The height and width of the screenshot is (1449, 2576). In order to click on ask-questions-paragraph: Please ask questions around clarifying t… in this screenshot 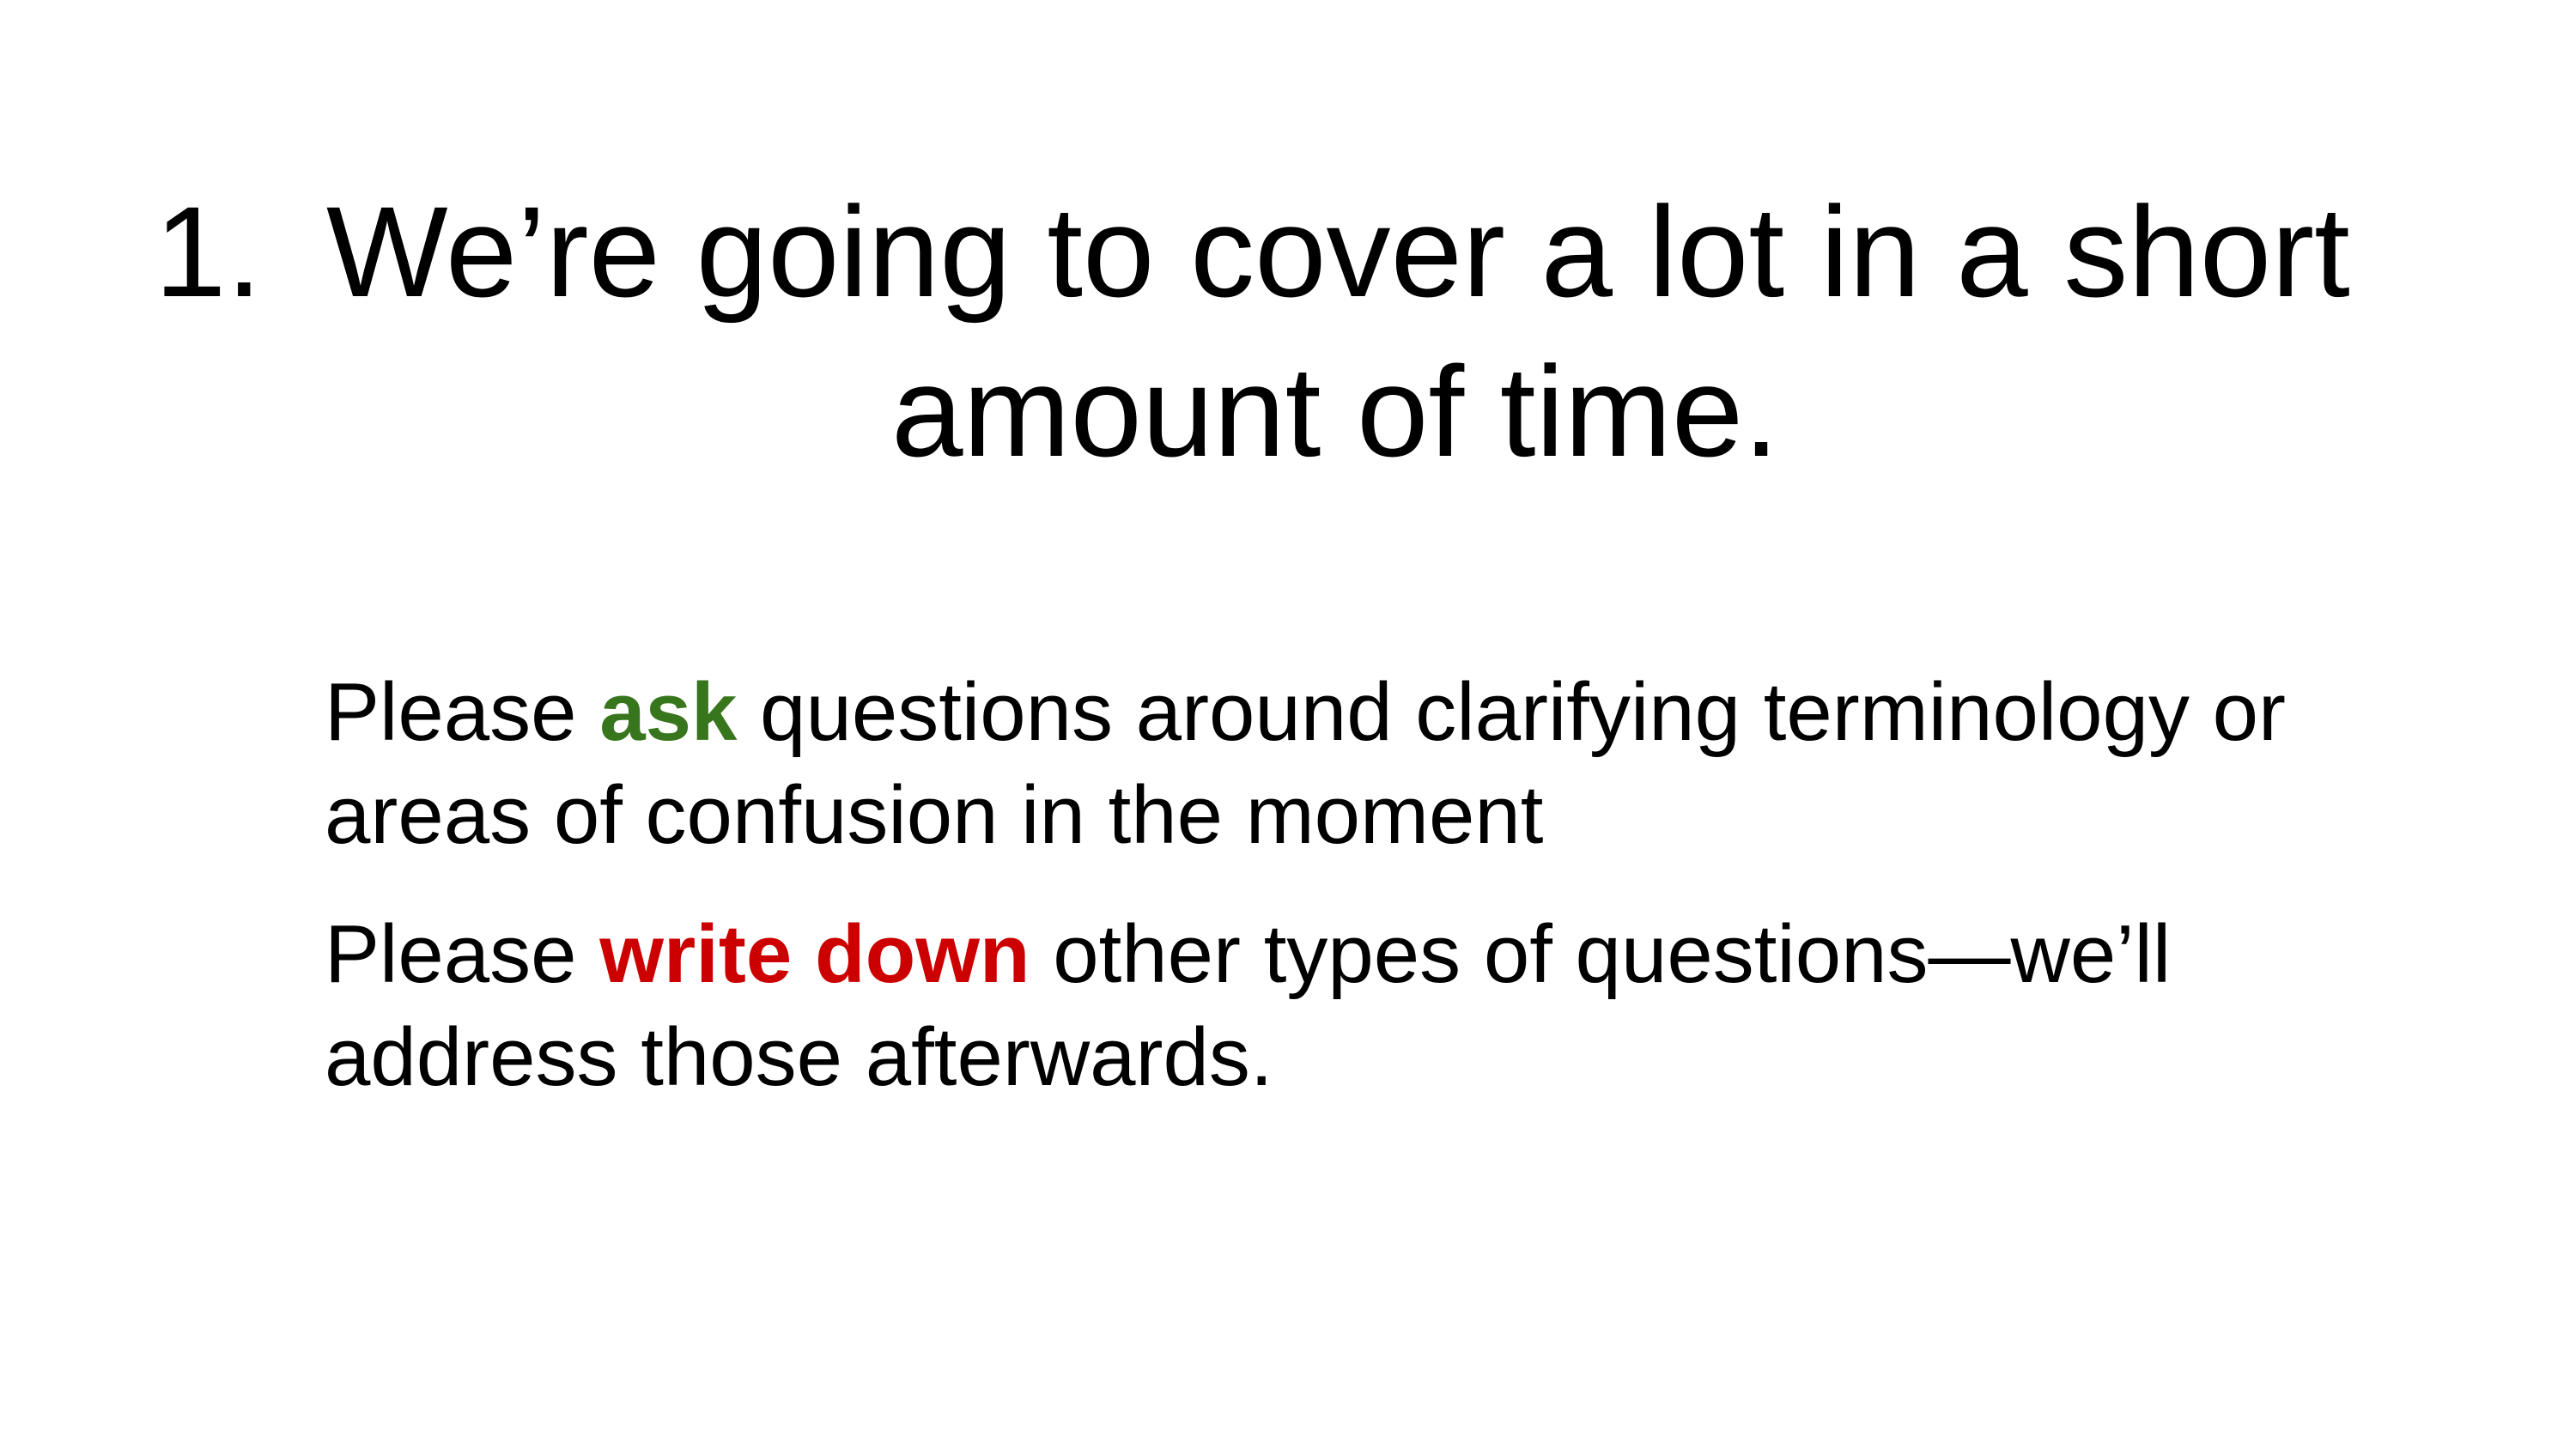, I will do `click(1398, 764)`.